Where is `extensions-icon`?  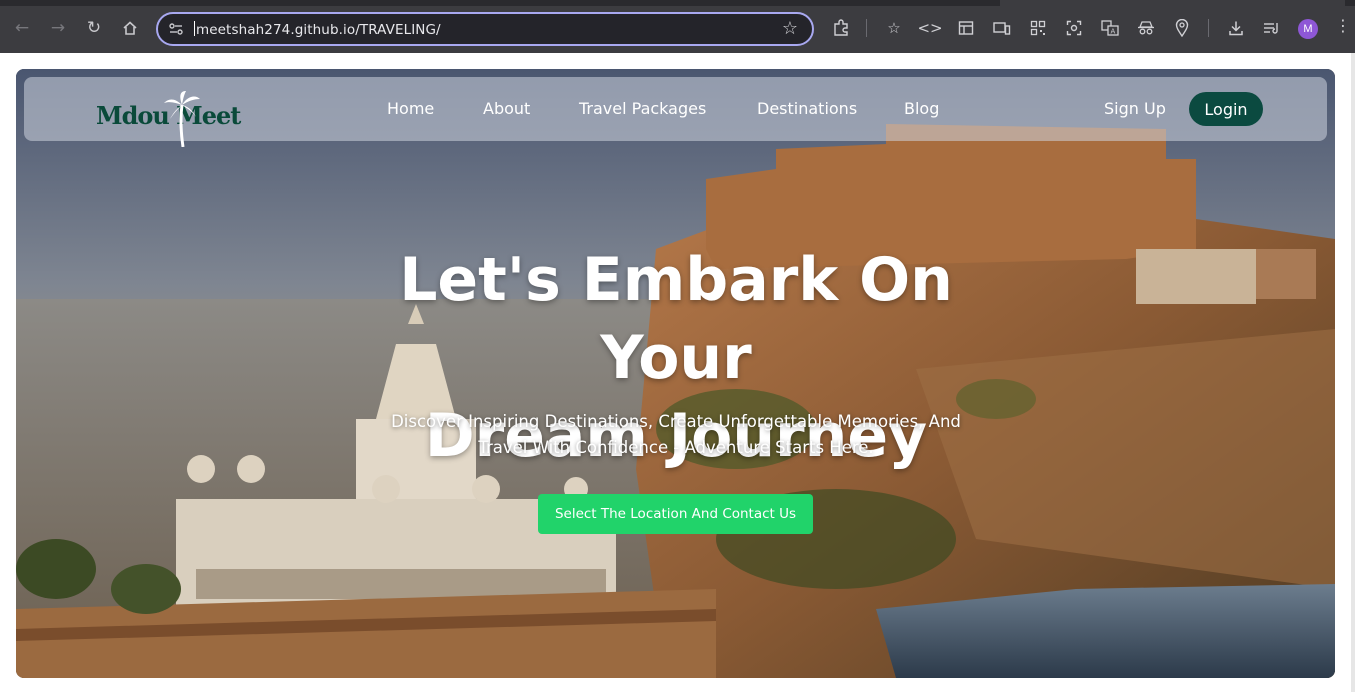 extensions-icon is located at coordinates (841, 28).